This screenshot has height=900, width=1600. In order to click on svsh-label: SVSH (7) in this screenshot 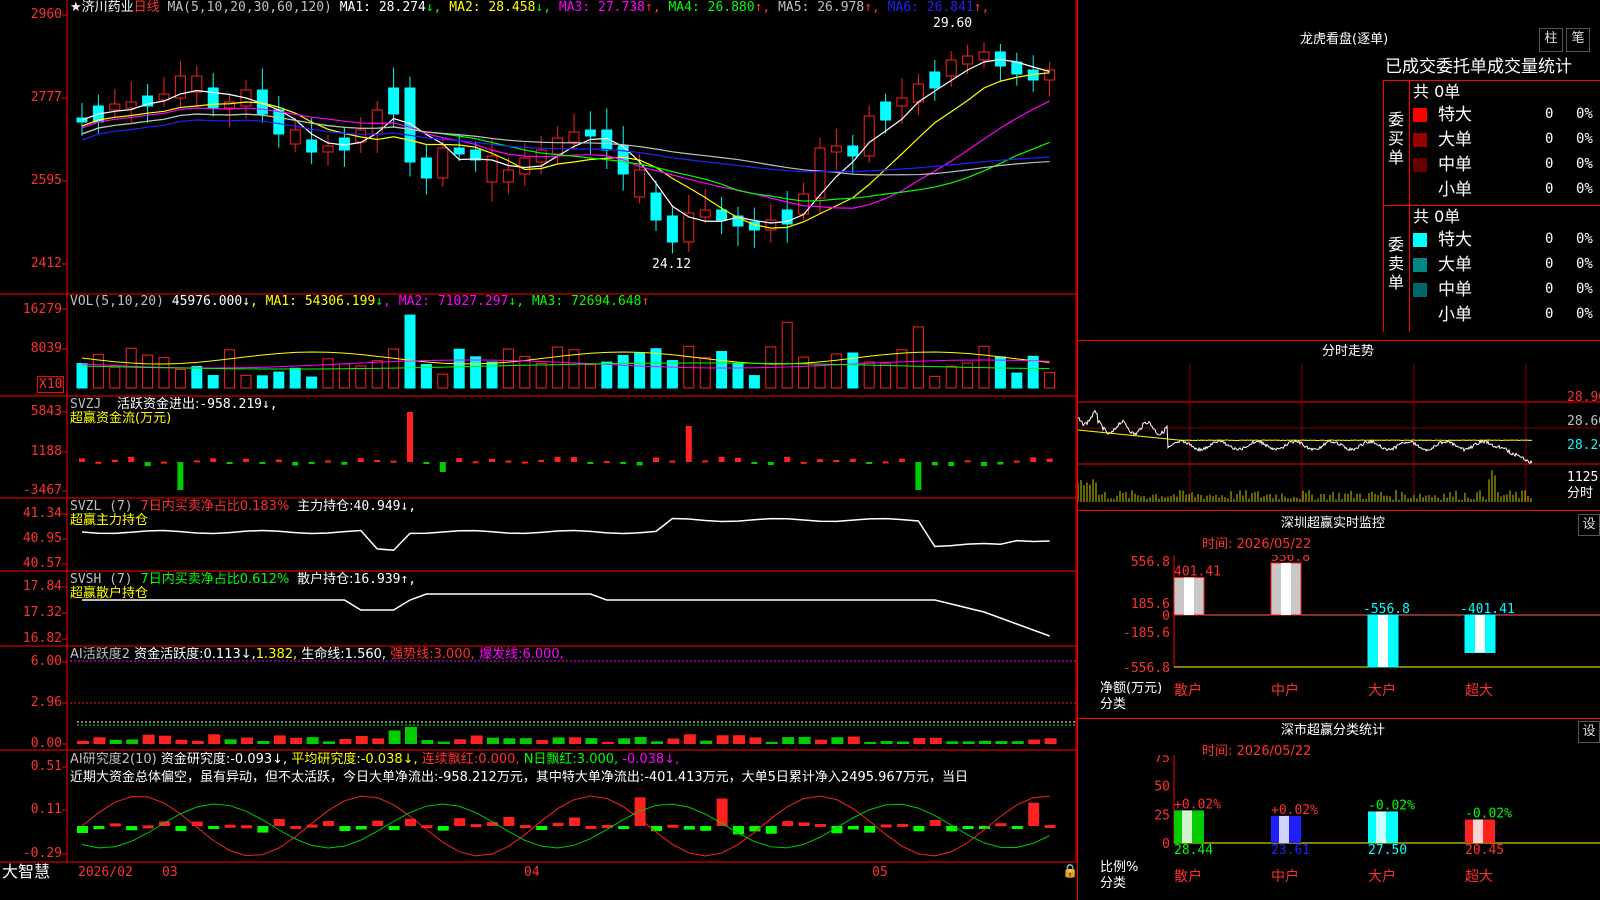, I will do `click(101, 579)`.